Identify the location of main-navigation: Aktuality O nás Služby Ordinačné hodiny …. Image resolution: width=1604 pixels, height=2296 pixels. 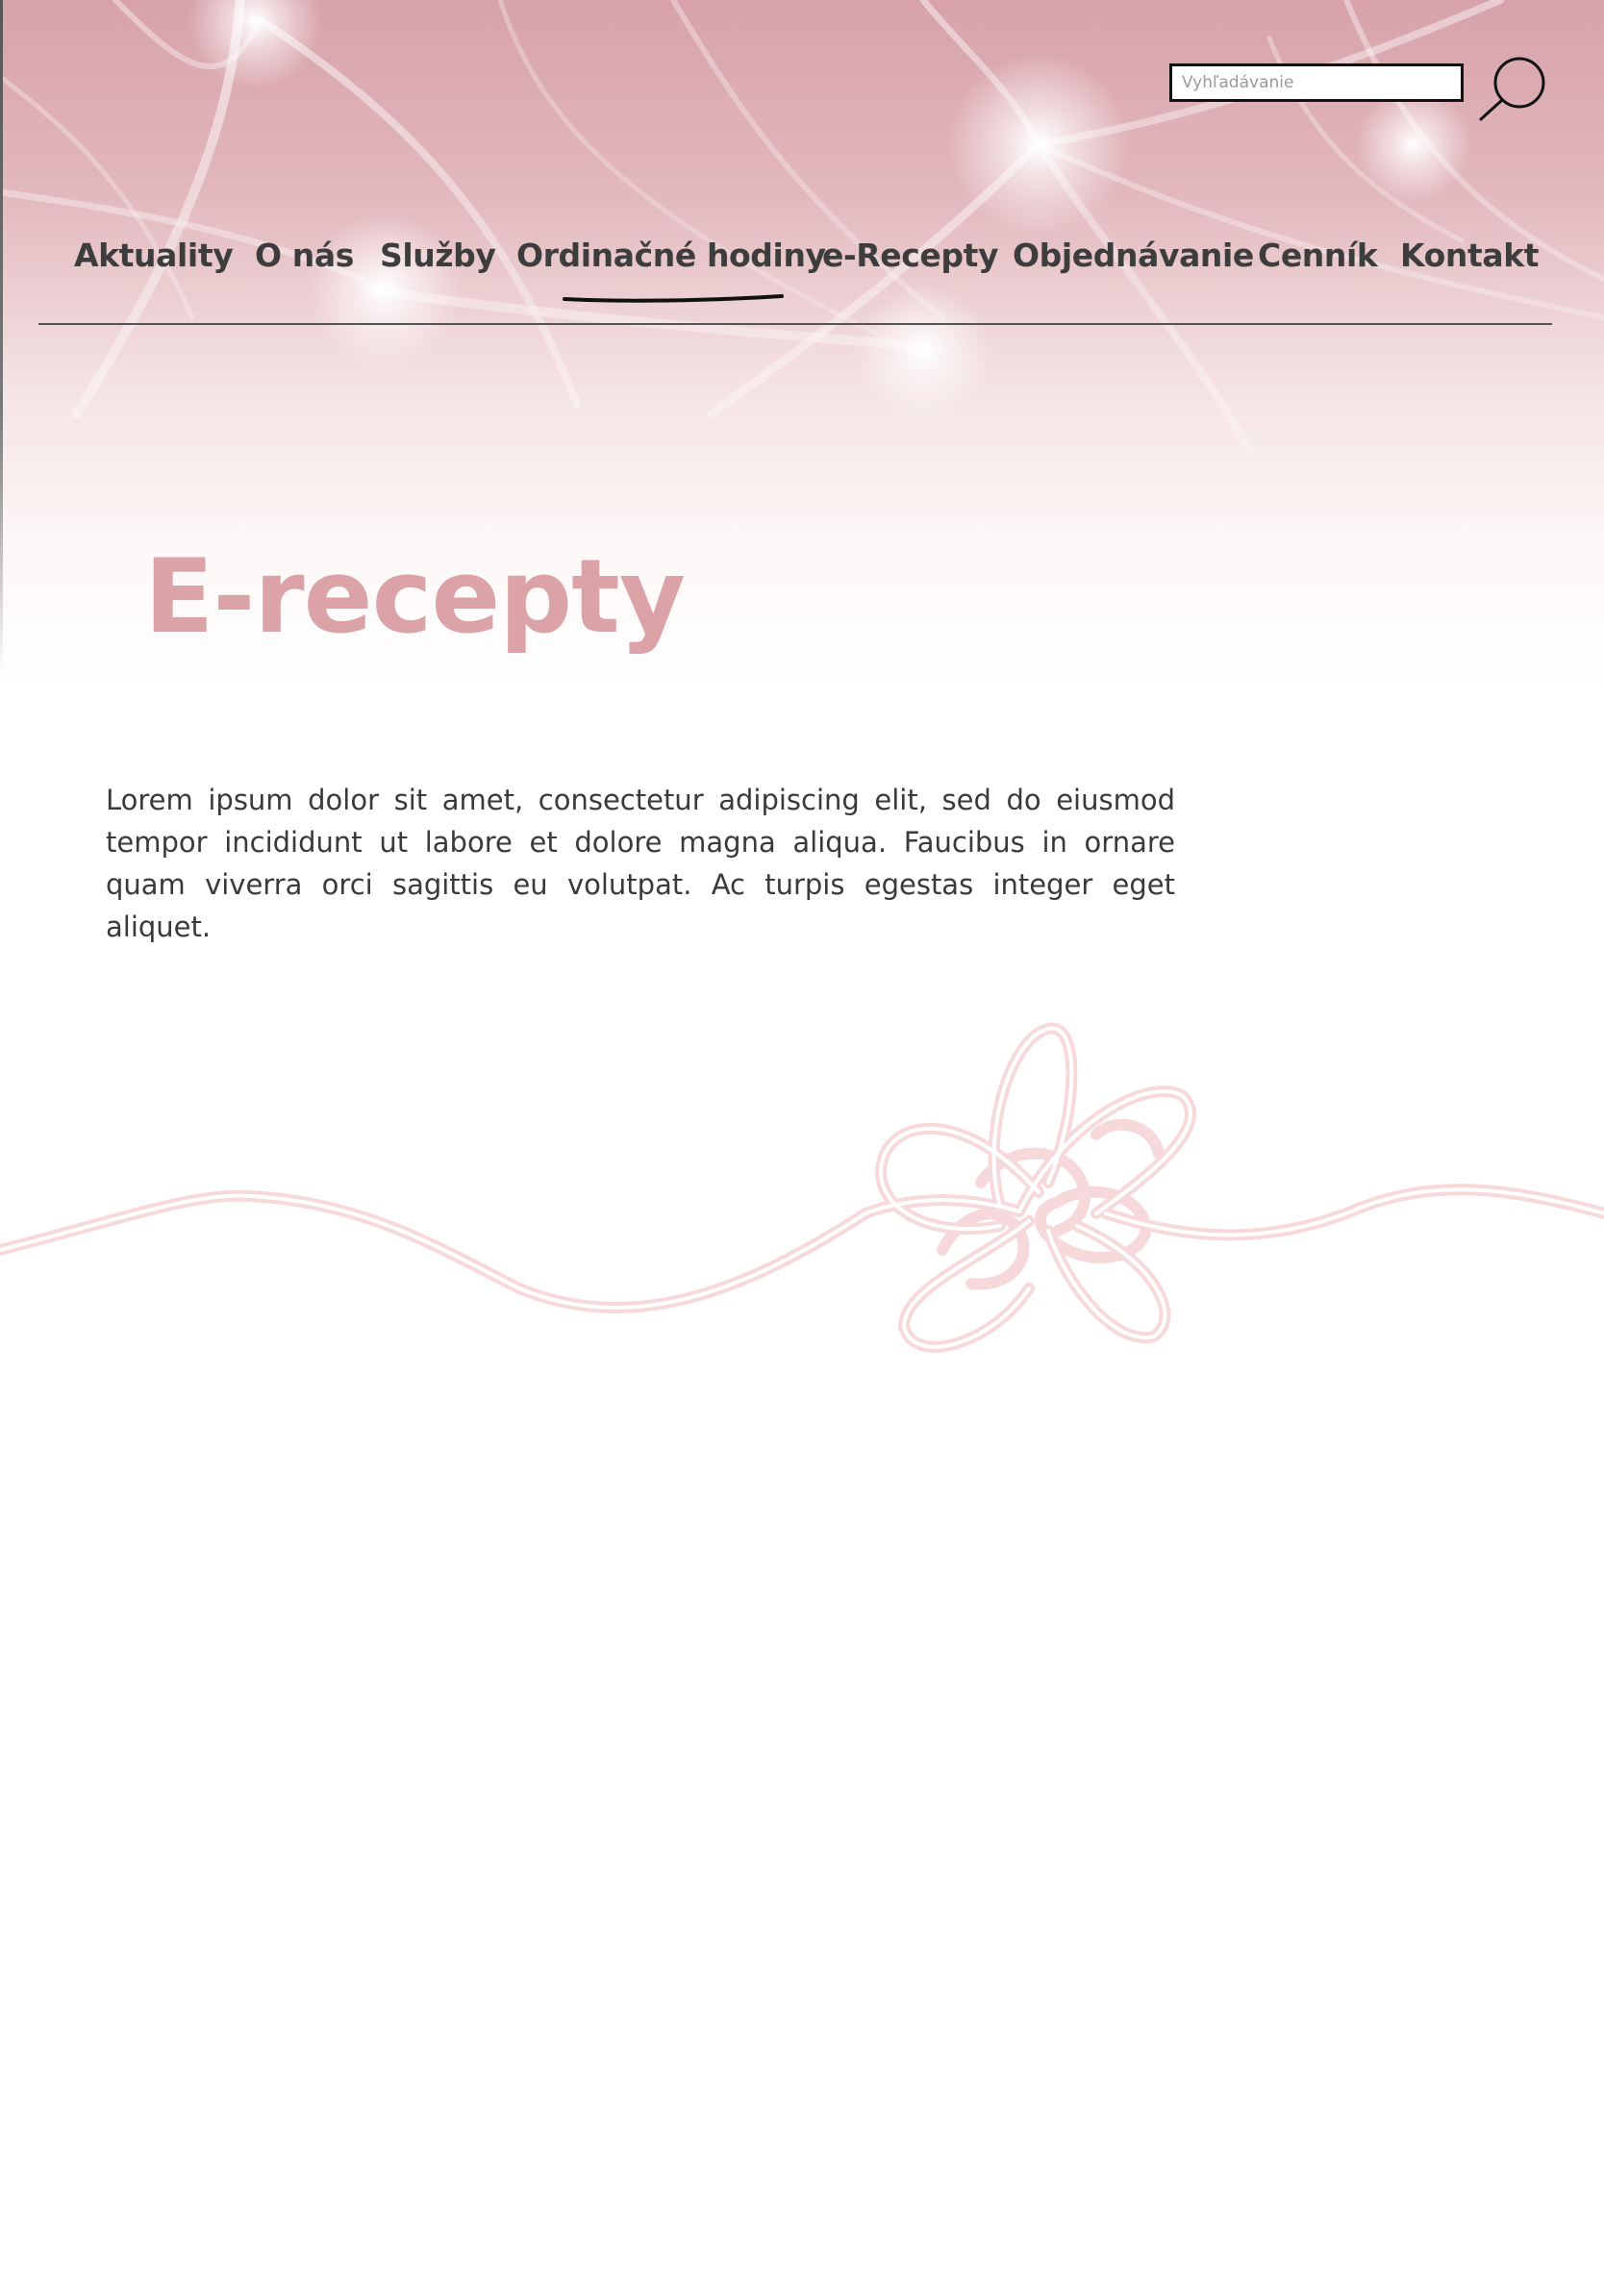
(795, 285).